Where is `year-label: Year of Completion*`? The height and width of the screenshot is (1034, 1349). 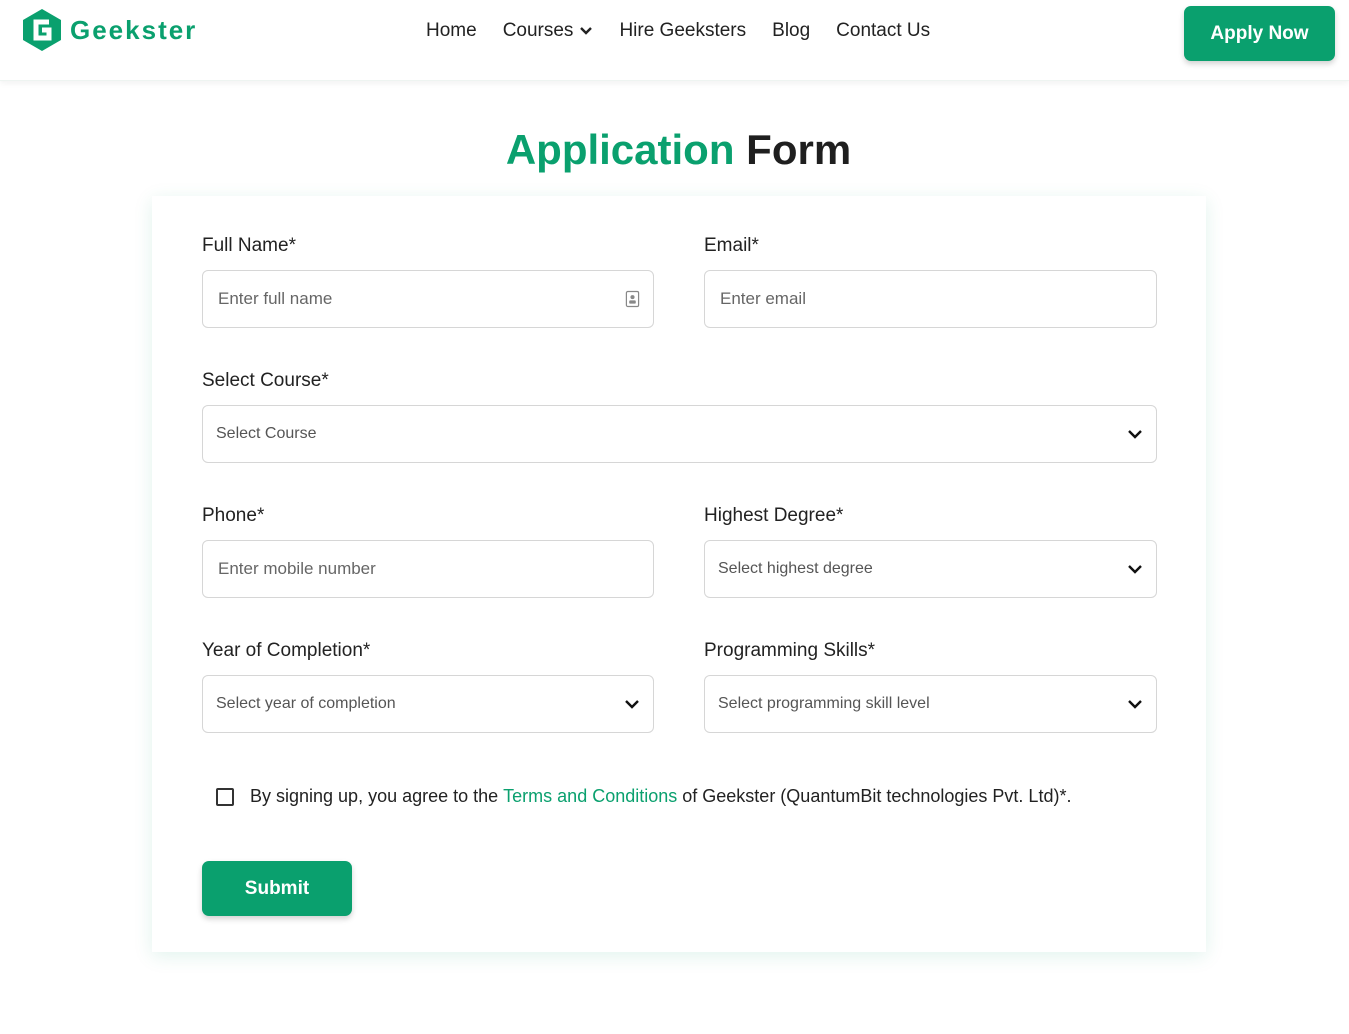 year-label: Year of Completion* is located at coordinates (286, 650).